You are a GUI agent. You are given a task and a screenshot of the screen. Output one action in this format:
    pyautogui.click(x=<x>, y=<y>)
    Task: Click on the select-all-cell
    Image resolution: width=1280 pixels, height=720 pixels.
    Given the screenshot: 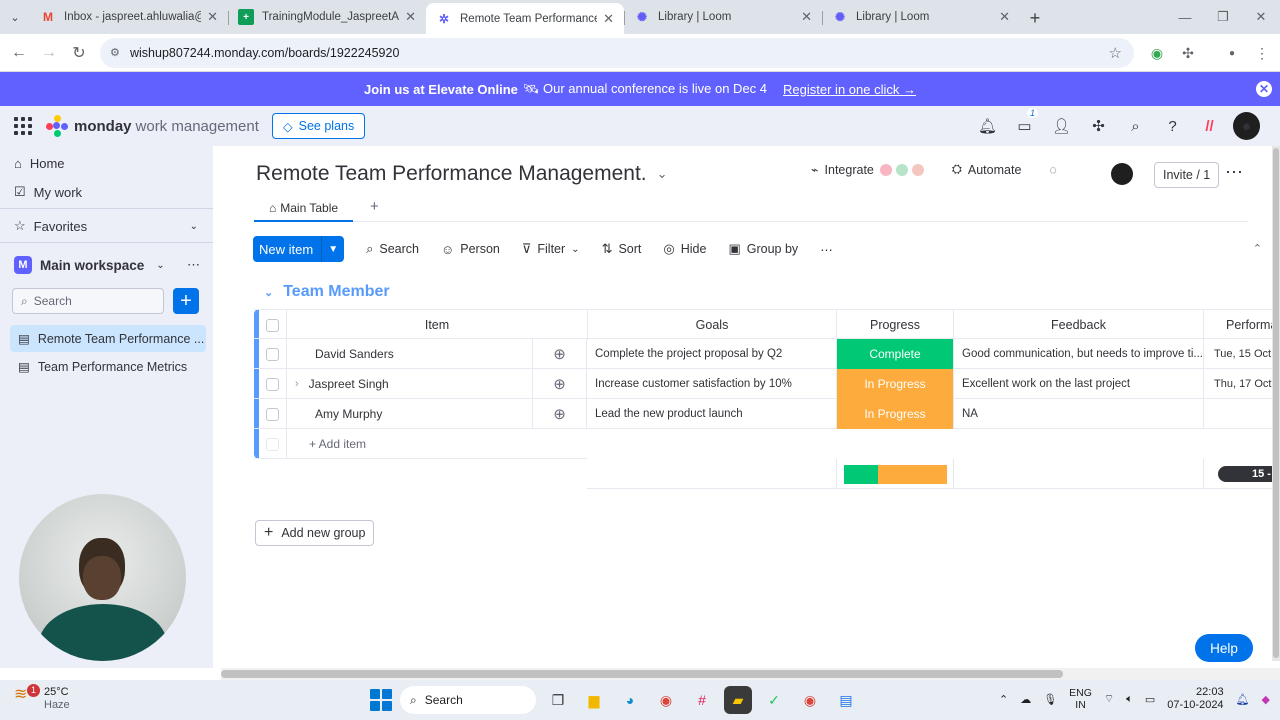 What is the action you would take?
    pyautogui.click(x=273, y=325)
    